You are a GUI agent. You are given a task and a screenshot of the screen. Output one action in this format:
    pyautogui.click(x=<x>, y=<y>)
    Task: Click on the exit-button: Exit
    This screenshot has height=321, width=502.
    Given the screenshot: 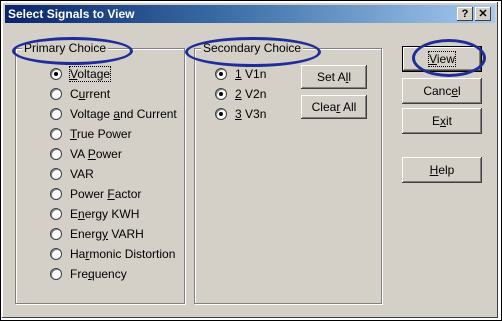 What is the action you would take?
    pyautogui.click(x=442, y=121)
    